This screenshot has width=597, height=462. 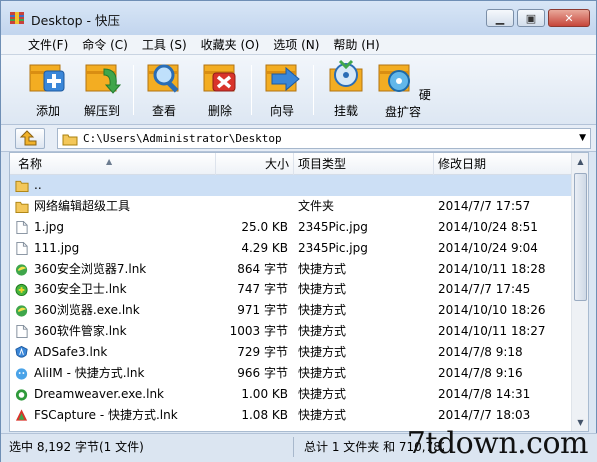 What do you see at coordinates (82, 205) in the screenshot?
I see `file-name: 网络编辑超级工具` at bounding box center [82, 205].